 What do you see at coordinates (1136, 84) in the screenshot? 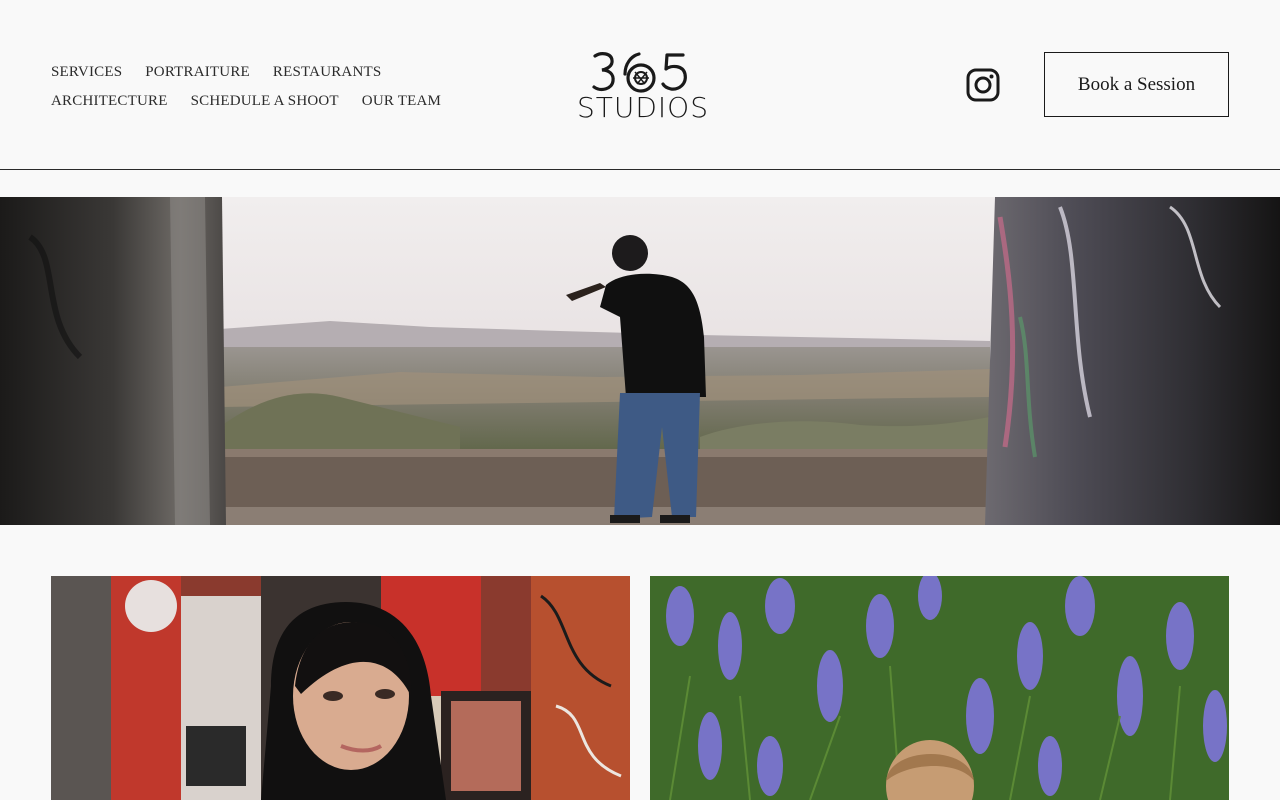
I see `book-session-button: Book a Session` at bounding box center [1136, 84].